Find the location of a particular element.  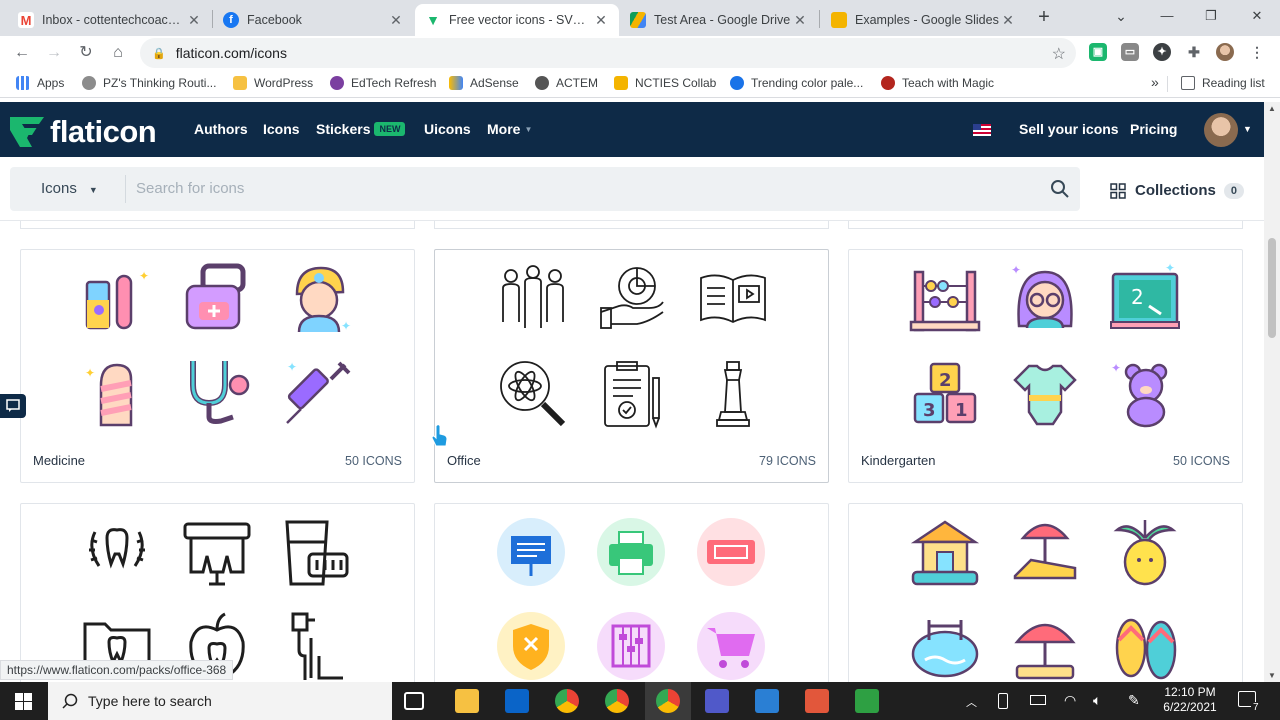

more-bookmarks-chevron-icon: » is located at coordinates (1155, 82).